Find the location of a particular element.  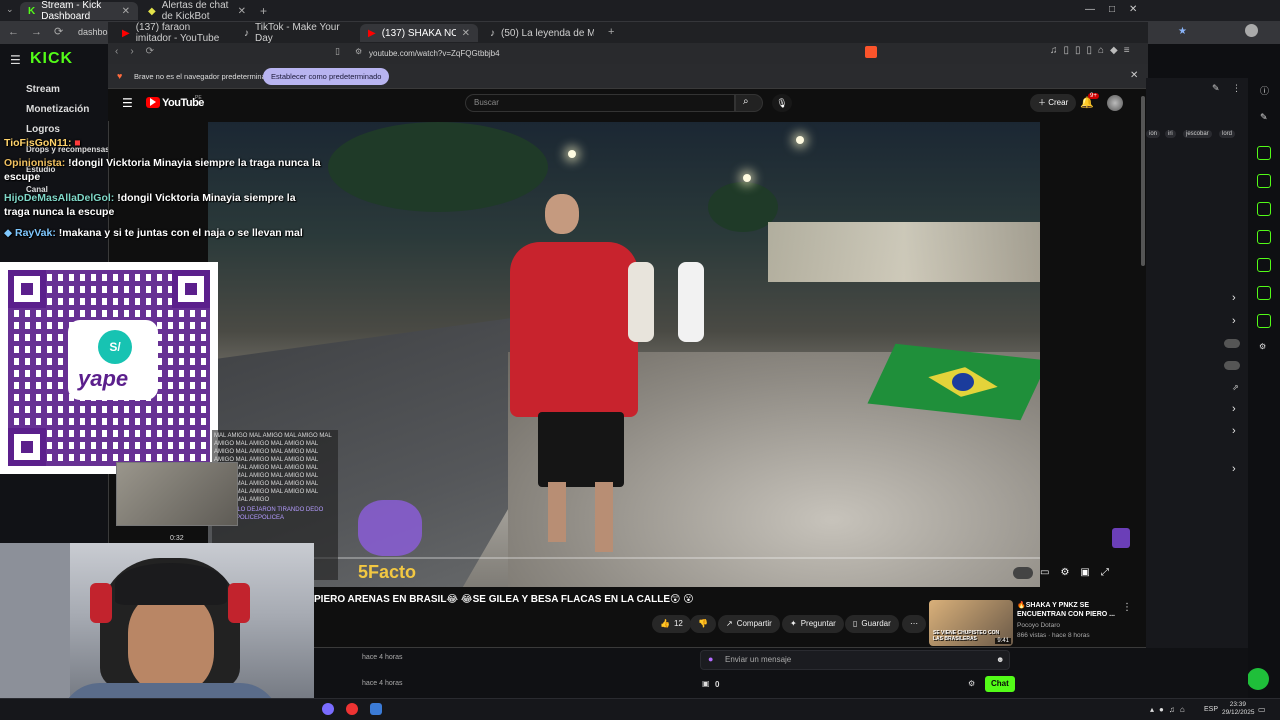

support-chat-icon is located at coordinates (1258, 679).